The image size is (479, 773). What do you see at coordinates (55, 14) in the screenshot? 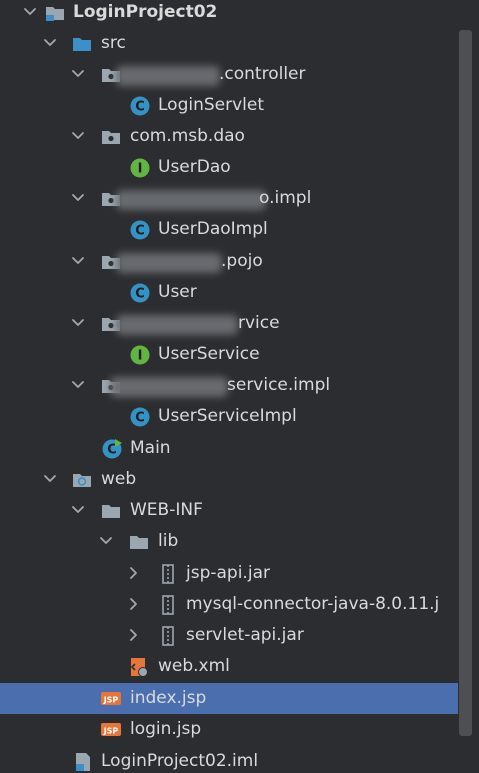
I see `project-folder-icon` at bounding box center [55, 14].